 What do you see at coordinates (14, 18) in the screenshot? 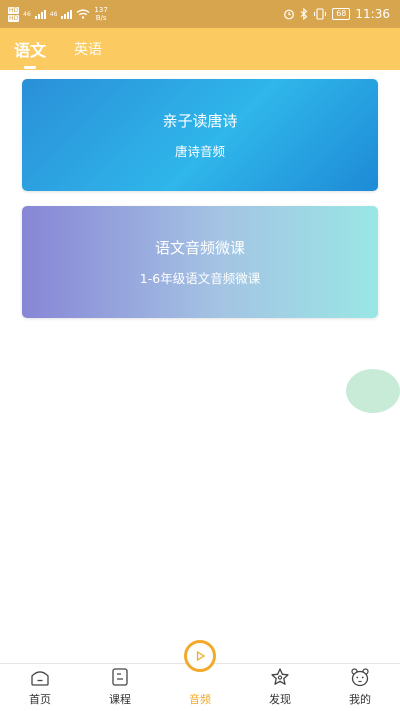
I see `hd-badge-2: HD` at bounding box center [14, 18].